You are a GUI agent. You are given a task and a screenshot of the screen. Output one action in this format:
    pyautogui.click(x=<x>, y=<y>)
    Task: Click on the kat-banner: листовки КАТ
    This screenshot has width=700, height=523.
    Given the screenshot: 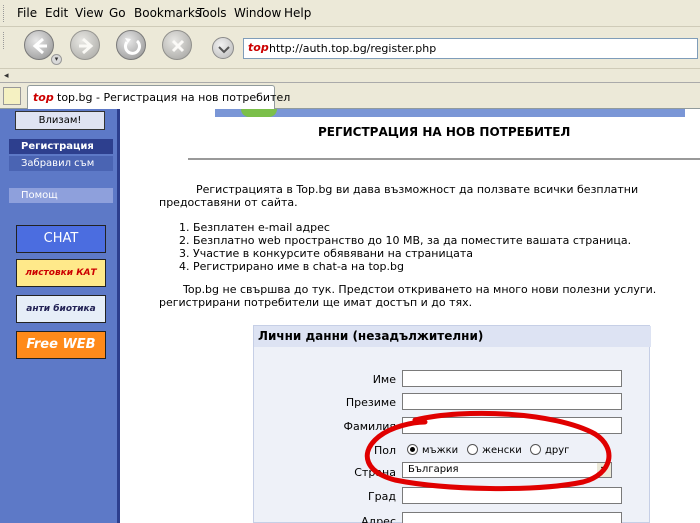 What is the action you would take?
    pyautogui.click(x=61, y=273)
    